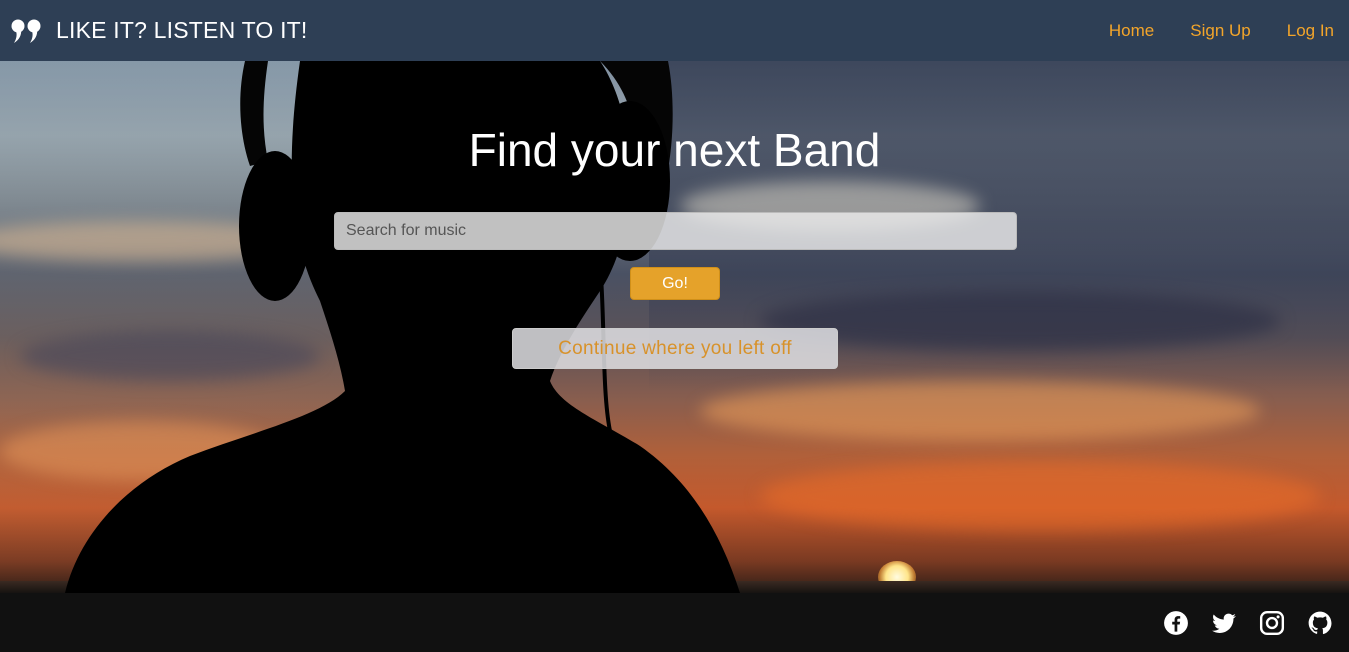  Describe the element at coordinates (674, 622) in the screenshot. I see `footer` at that location.